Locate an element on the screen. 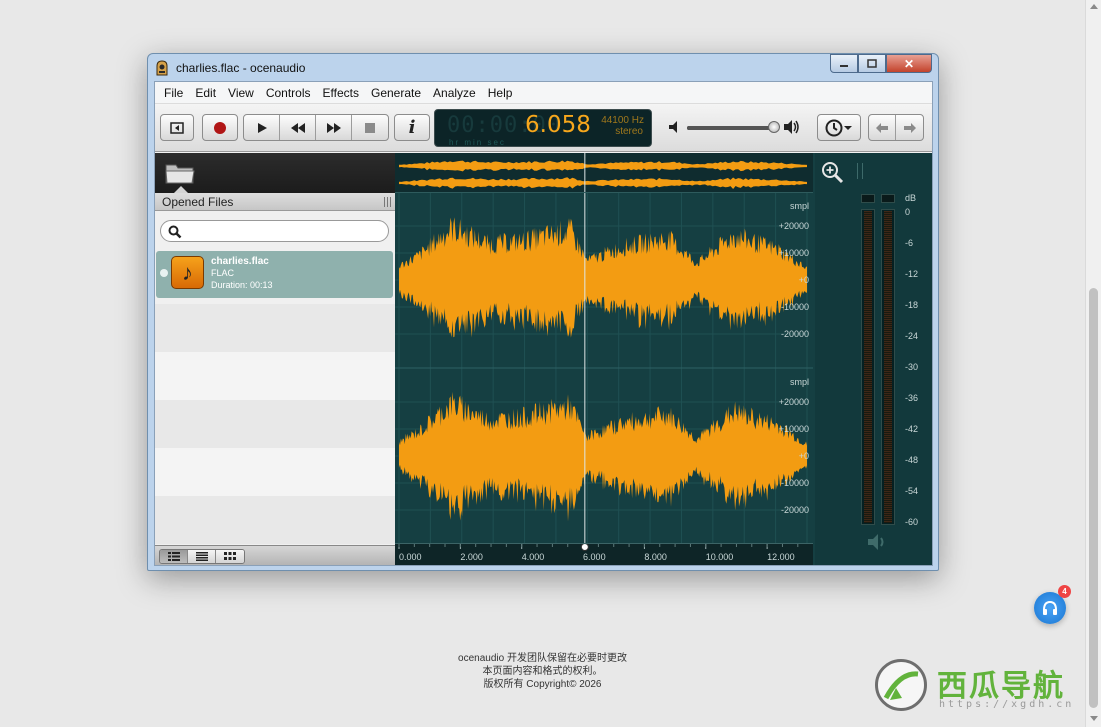 Image resolution: width=1101 pixels, height=727 pixels. time-tick-label: 2.000 is located at coordinates (471, 557).